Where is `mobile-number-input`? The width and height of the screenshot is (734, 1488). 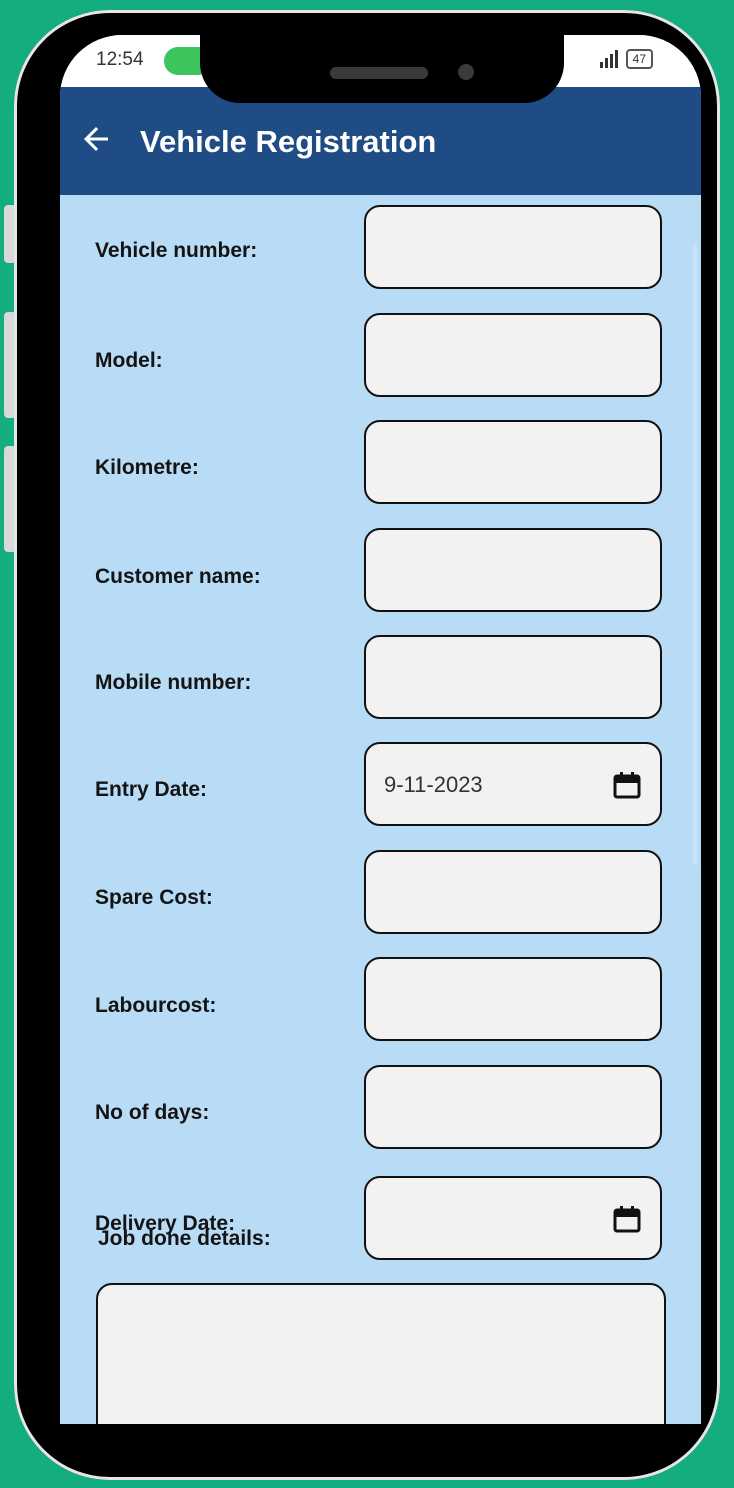 mobile-number-input is located at coordinates (513, 677).